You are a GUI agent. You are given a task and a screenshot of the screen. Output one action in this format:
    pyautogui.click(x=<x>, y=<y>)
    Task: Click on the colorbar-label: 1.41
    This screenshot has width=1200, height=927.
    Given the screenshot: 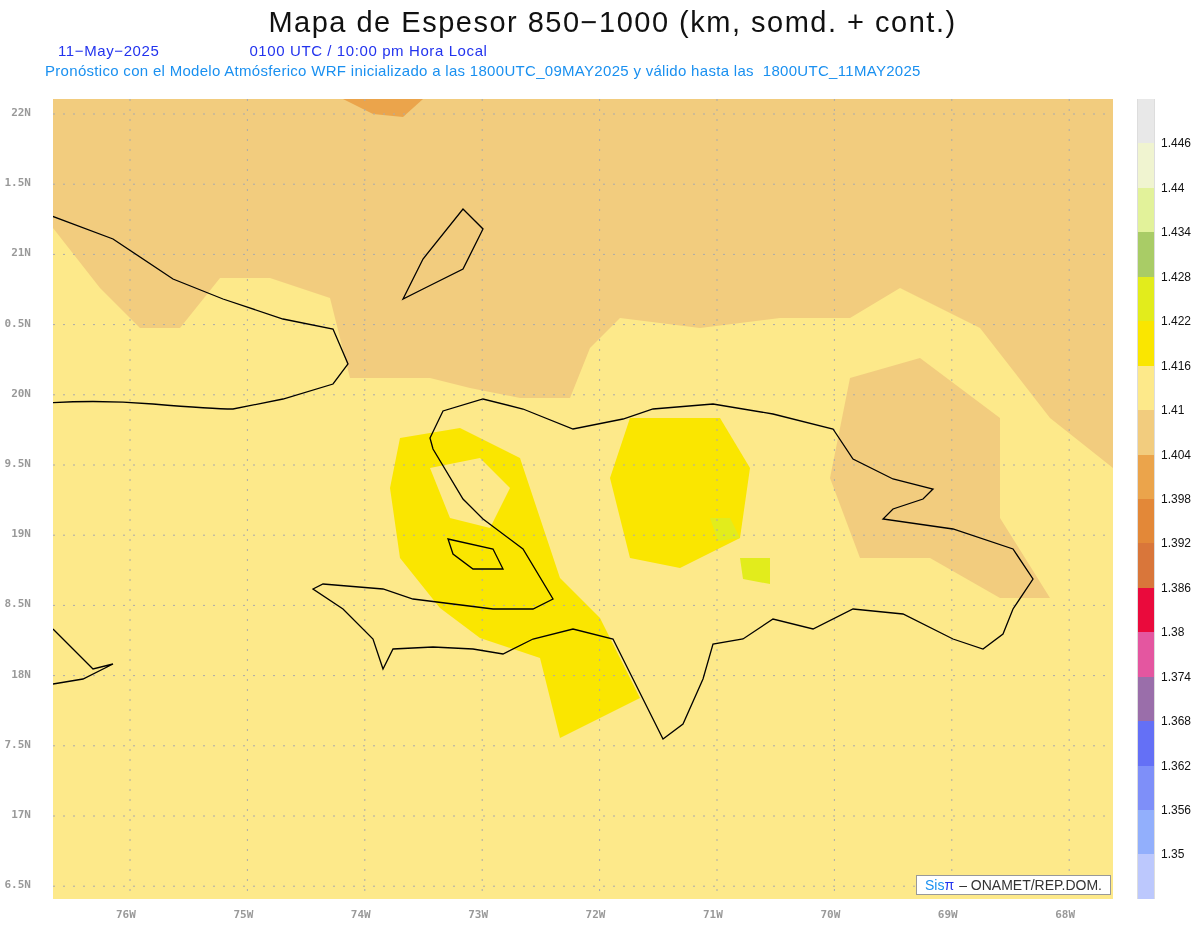 What is the action you would take?
    pyautogui.click(x=1173, y=410)
    